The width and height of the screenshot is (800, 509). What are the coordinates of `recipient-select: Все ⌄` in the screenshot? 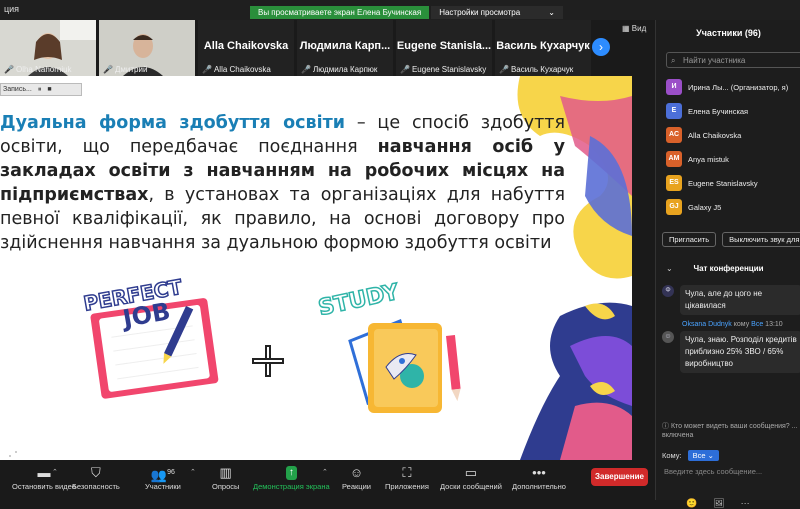 It's located at (703, 455).